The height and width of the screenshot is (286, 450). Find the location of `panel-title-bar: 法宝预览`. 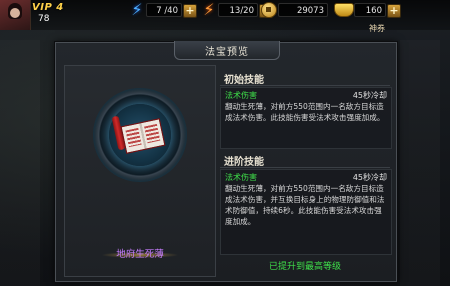

panel-title-bar: 法宝预览 is located at coordinates (227, 50).